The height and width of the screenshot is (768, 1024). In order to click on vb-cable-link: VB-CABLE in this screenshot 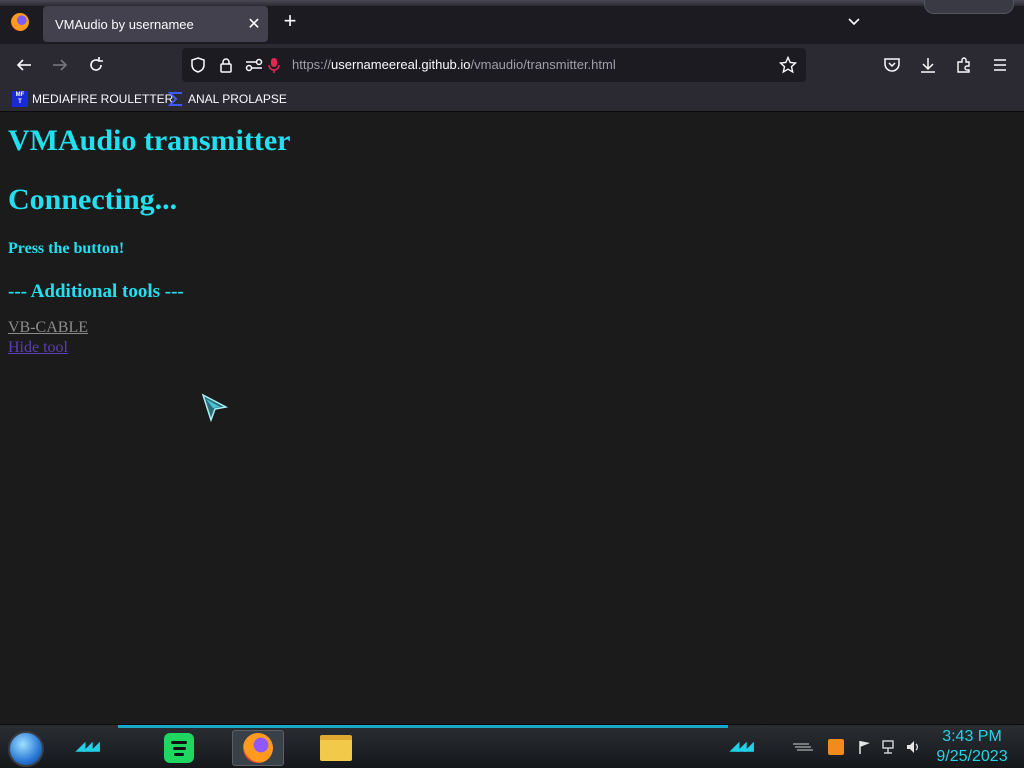, I will do `click(48, 328)`.